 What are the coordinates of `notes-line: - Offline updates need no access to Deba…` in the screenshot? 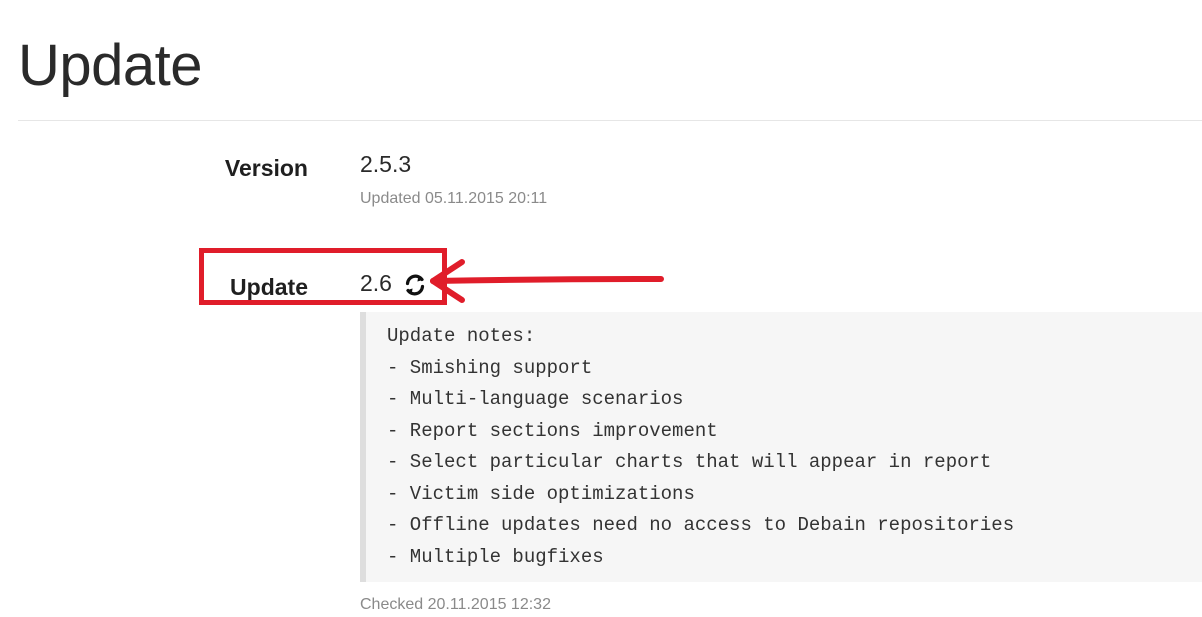 It's located at (701, 525).